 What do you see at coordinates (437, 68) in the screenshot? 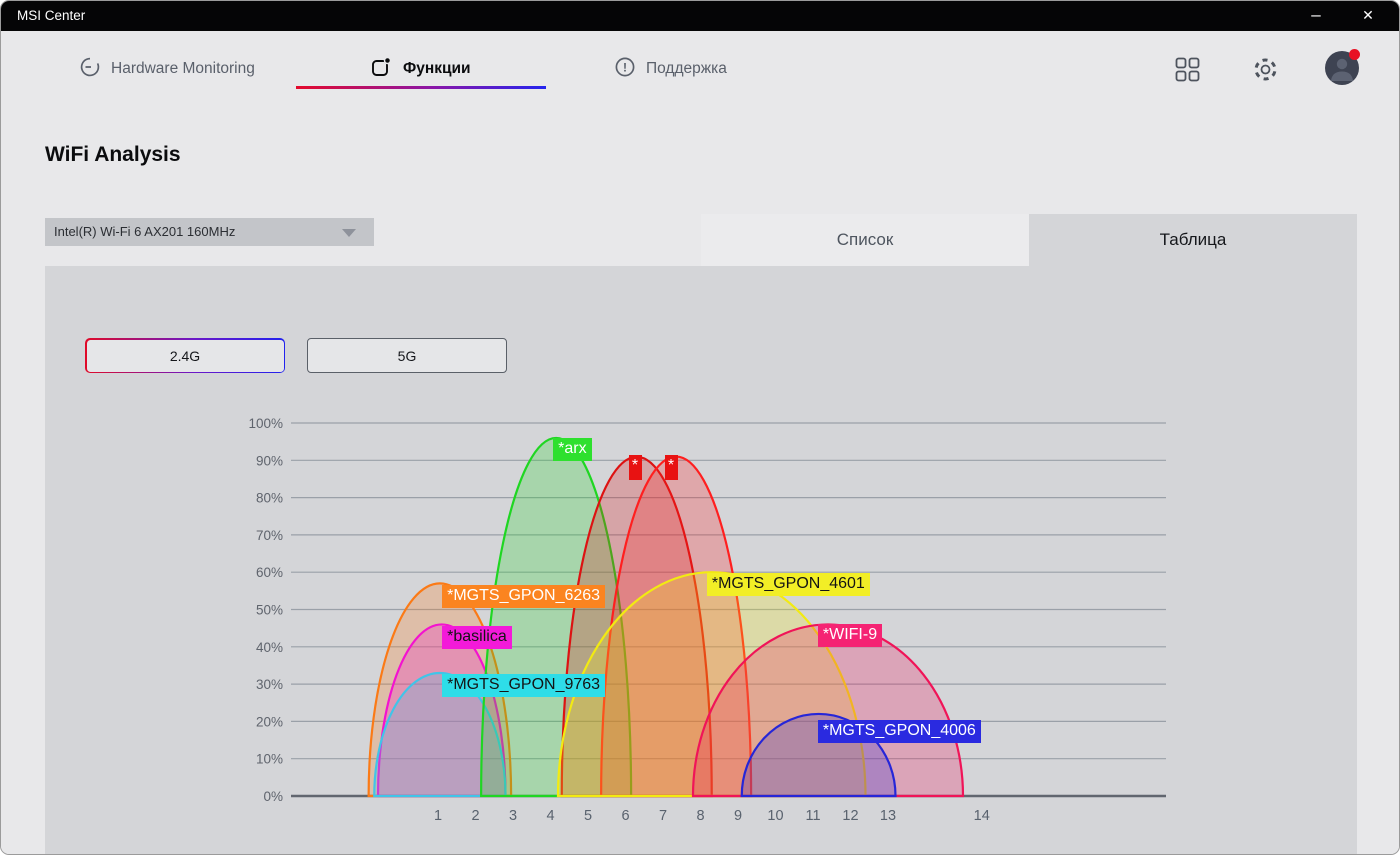
I see `nav-label: Функции` at bounding box center [437, 68].